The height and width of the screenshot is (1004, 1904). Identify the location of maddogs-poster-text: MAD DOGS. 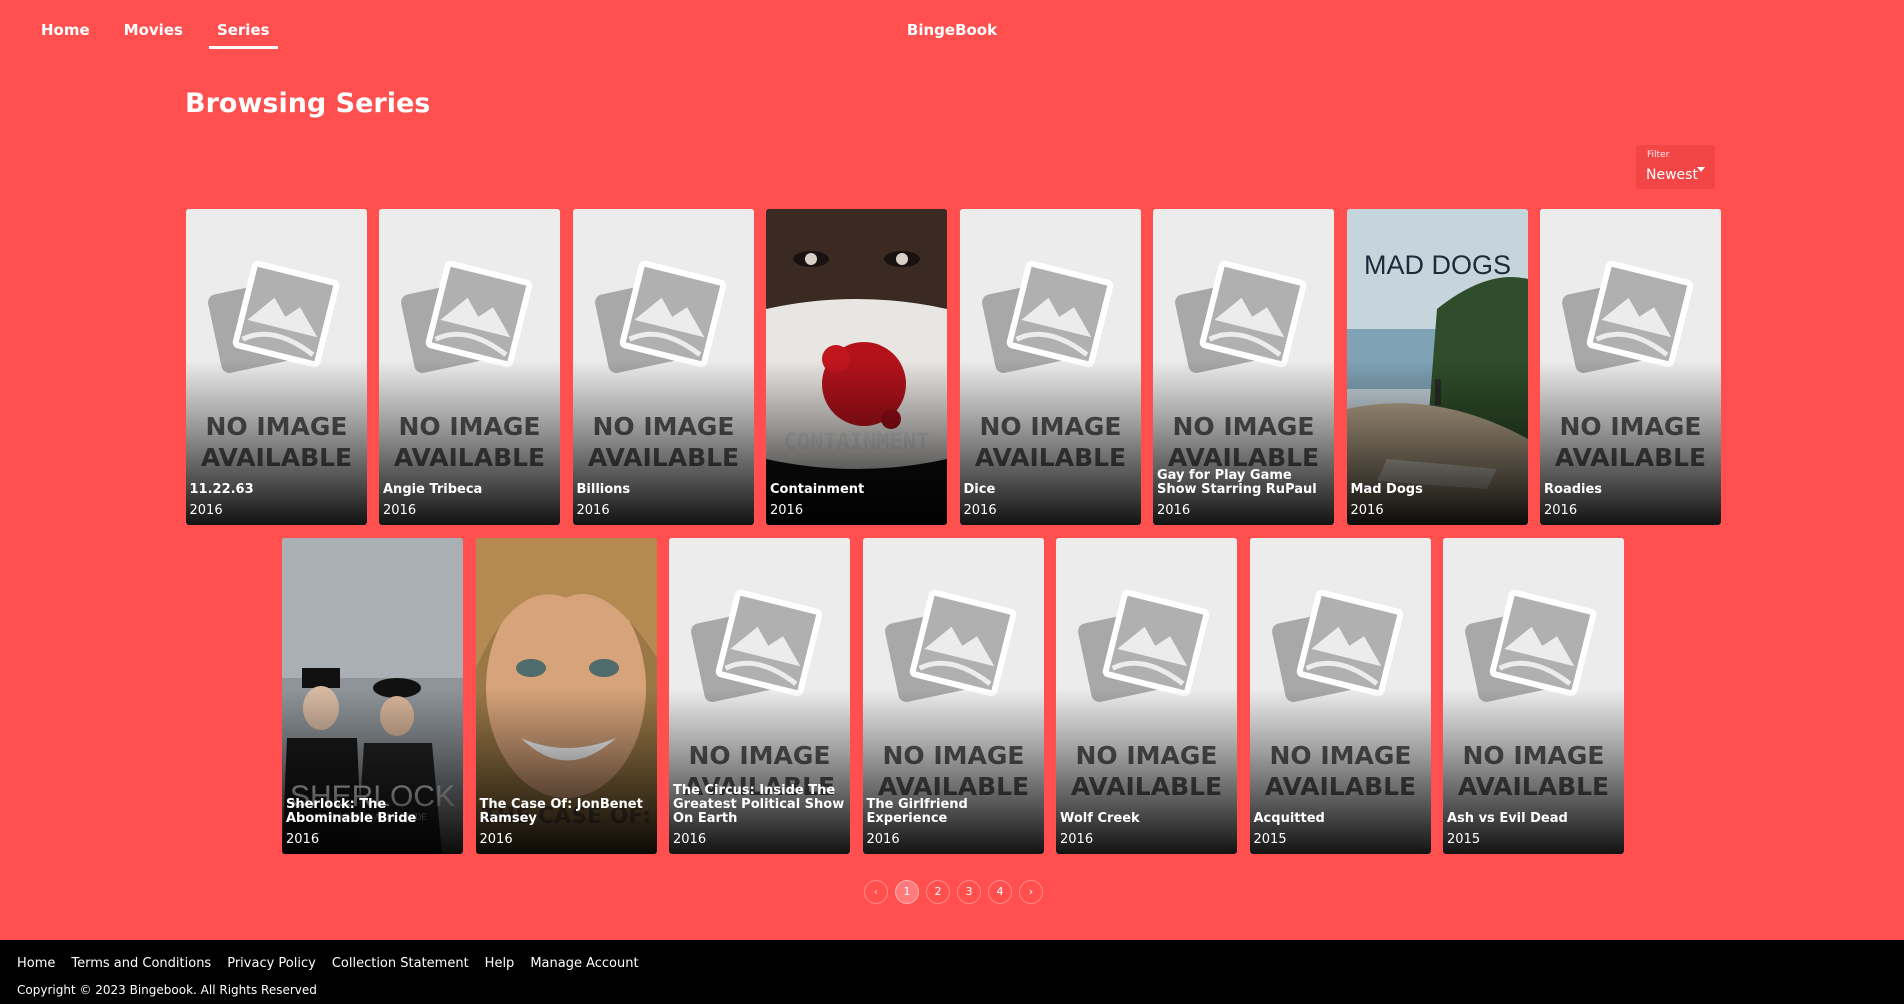
(1436, 265).